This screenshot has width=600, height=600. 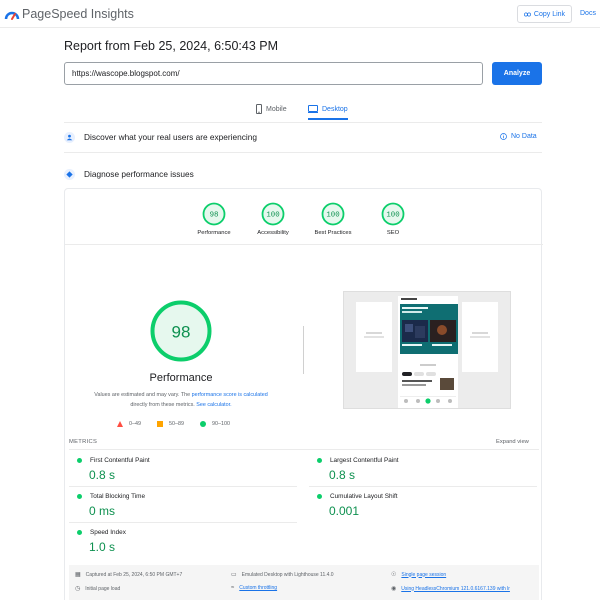 I want to click on metric-cls-name: Cumulative Layout Shift, so click(x=364, y=496).